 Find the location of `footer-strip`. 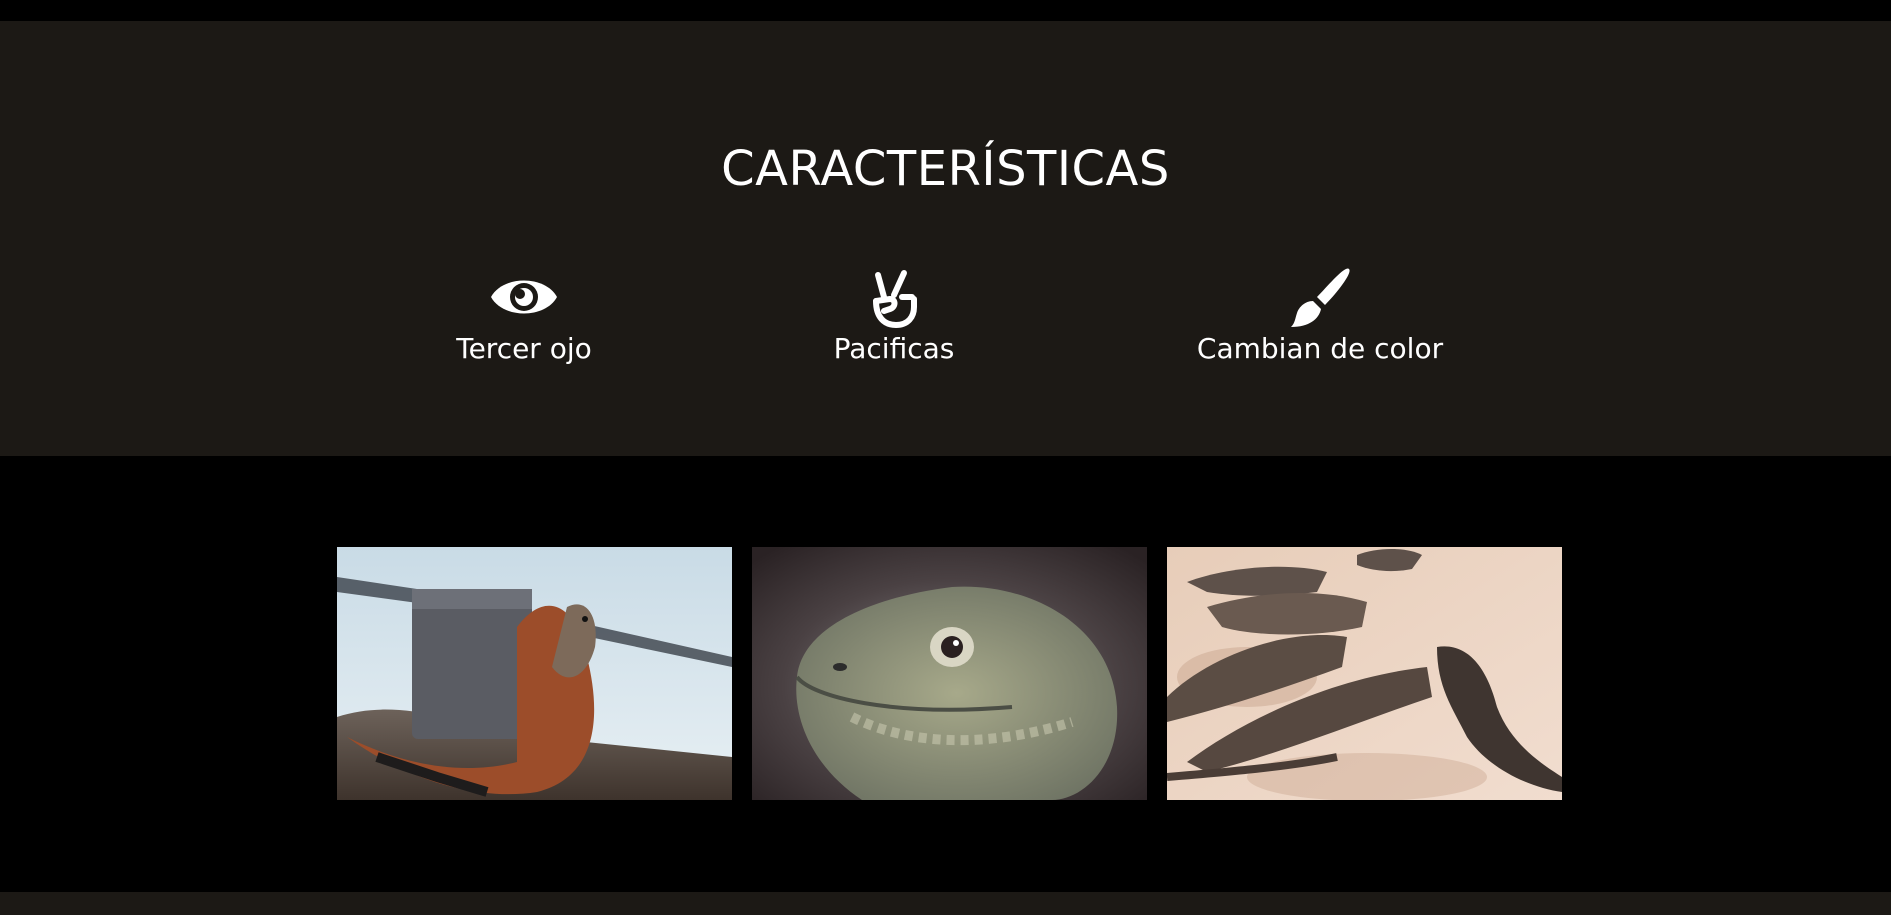

footer-strip is located at coordinates (945, 903).